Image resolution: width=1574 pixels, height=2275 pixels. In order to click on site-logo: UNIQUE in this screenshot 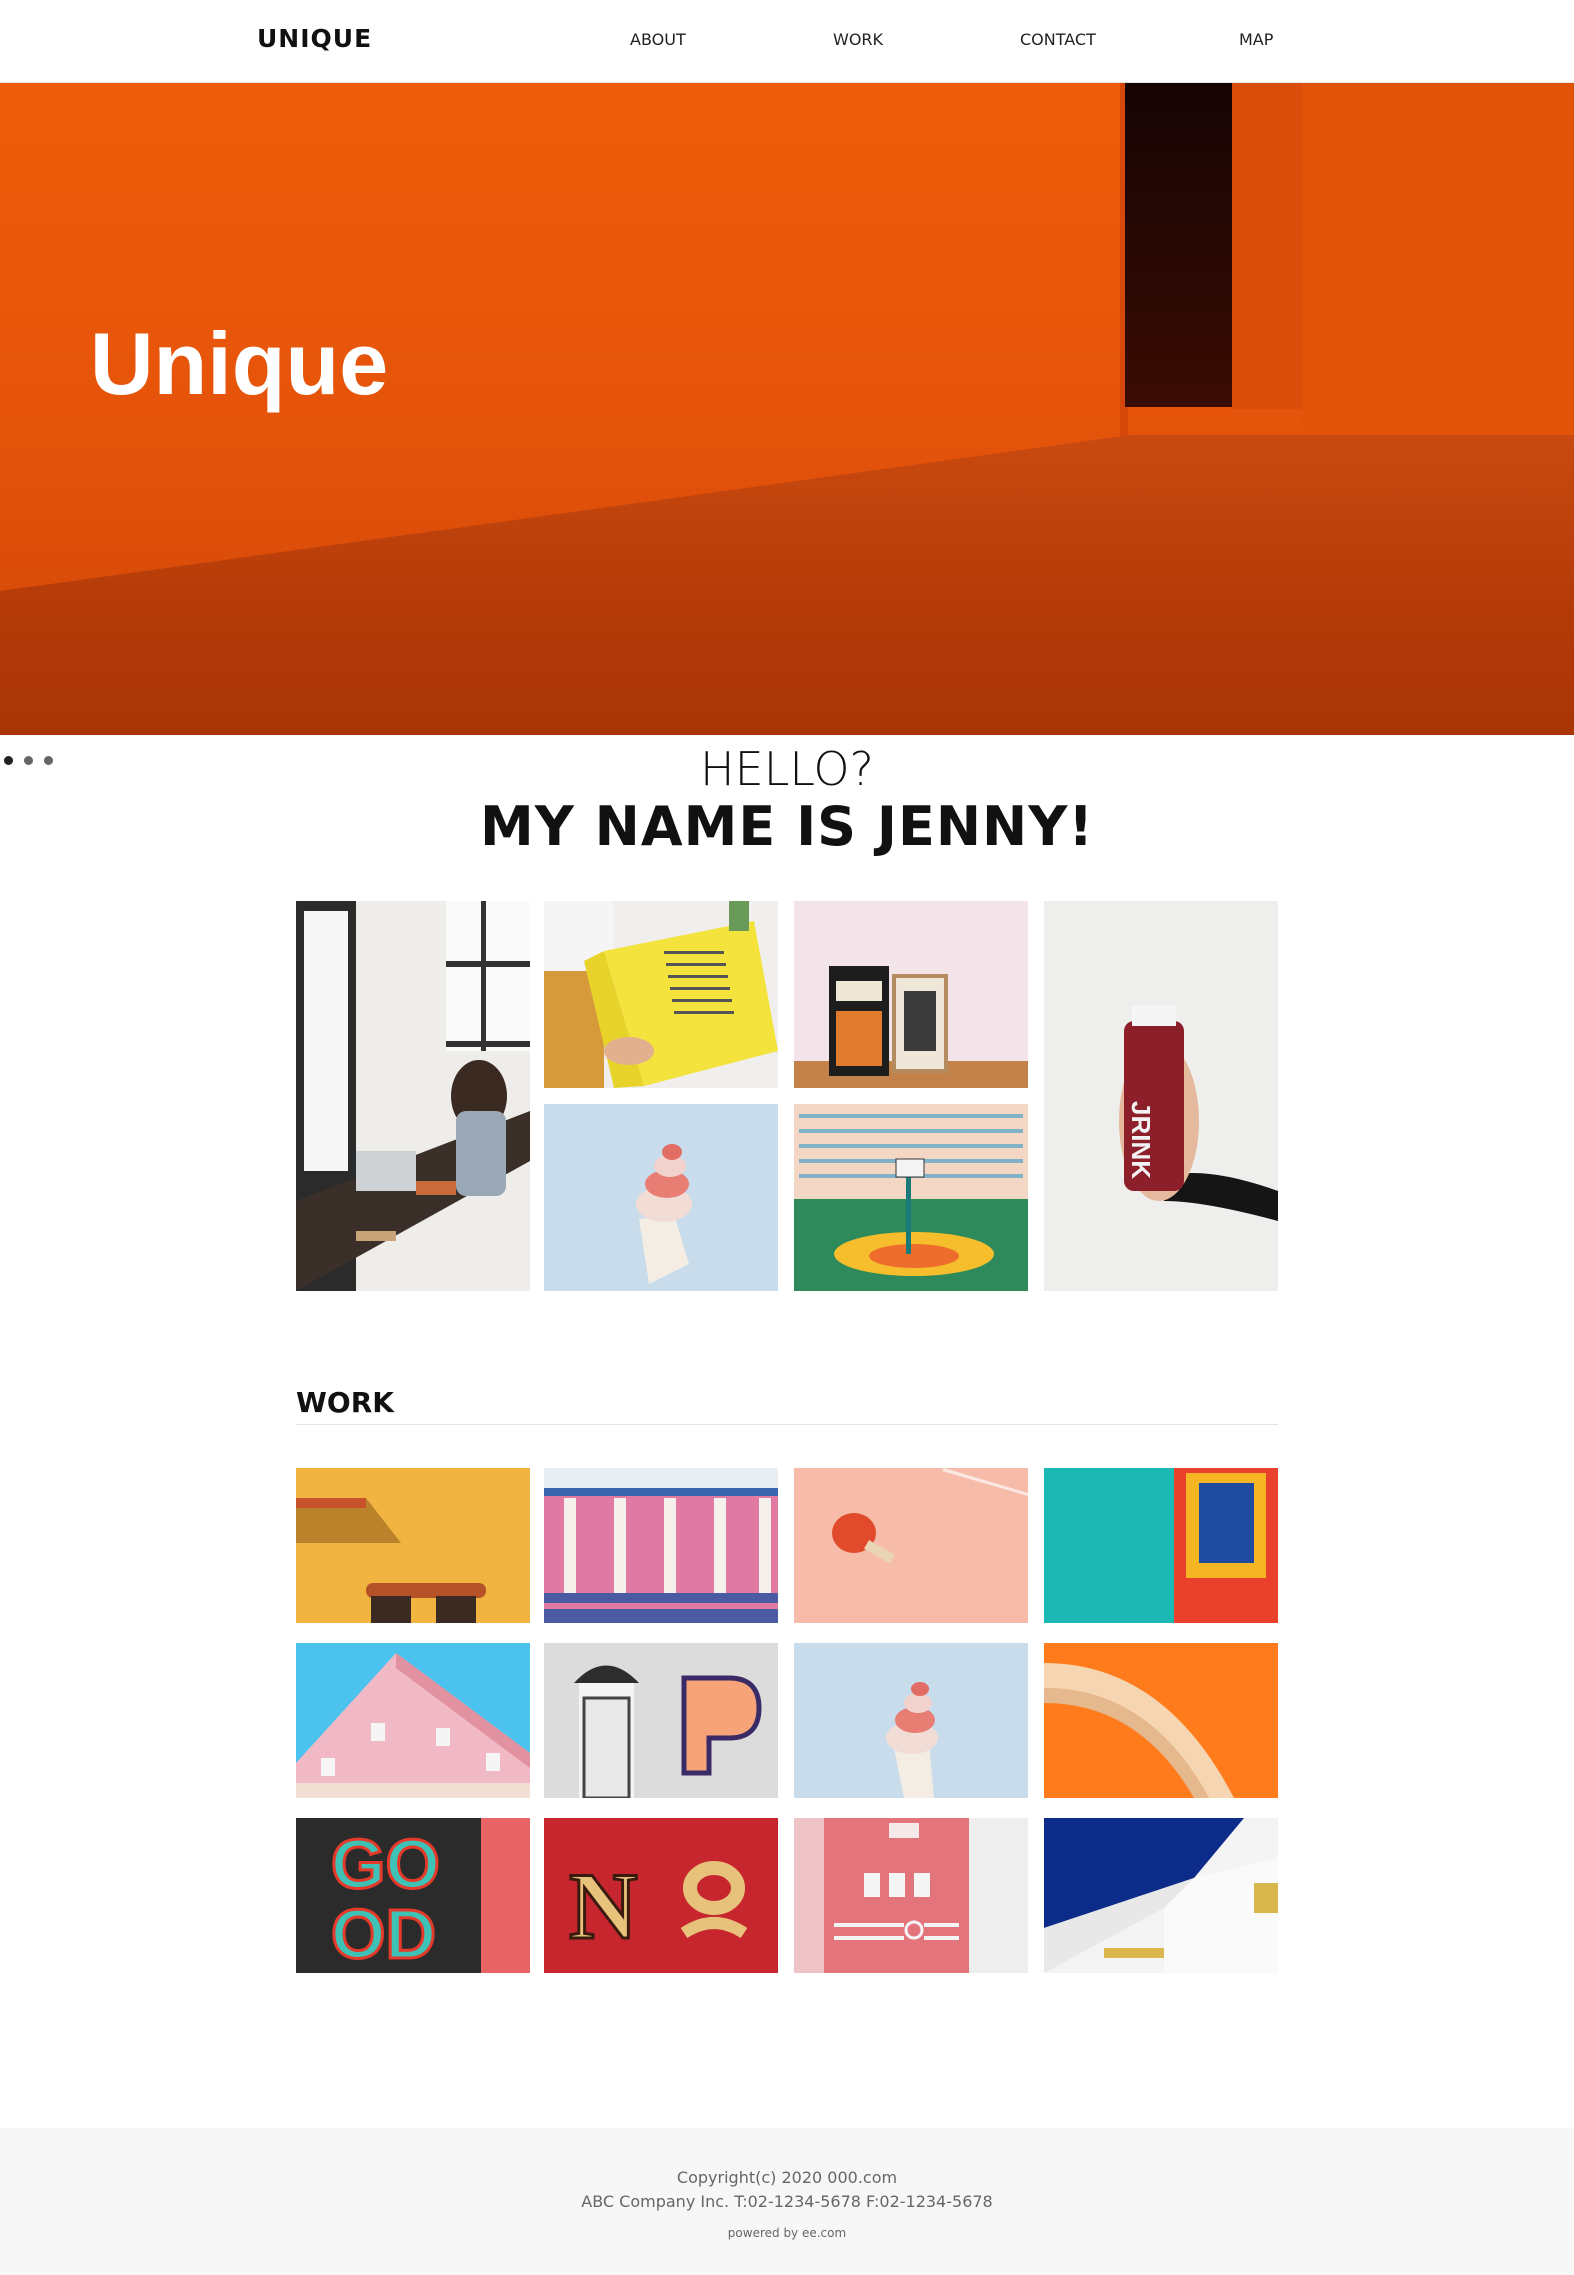, I will do `click(314, 38)`.